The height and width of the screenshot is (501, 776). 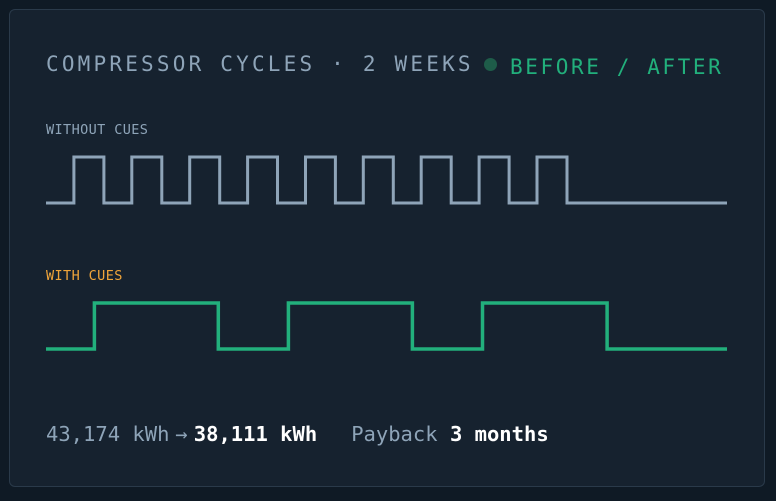 I want to click on payback-value: 3 months, so click(x=499, y=434).